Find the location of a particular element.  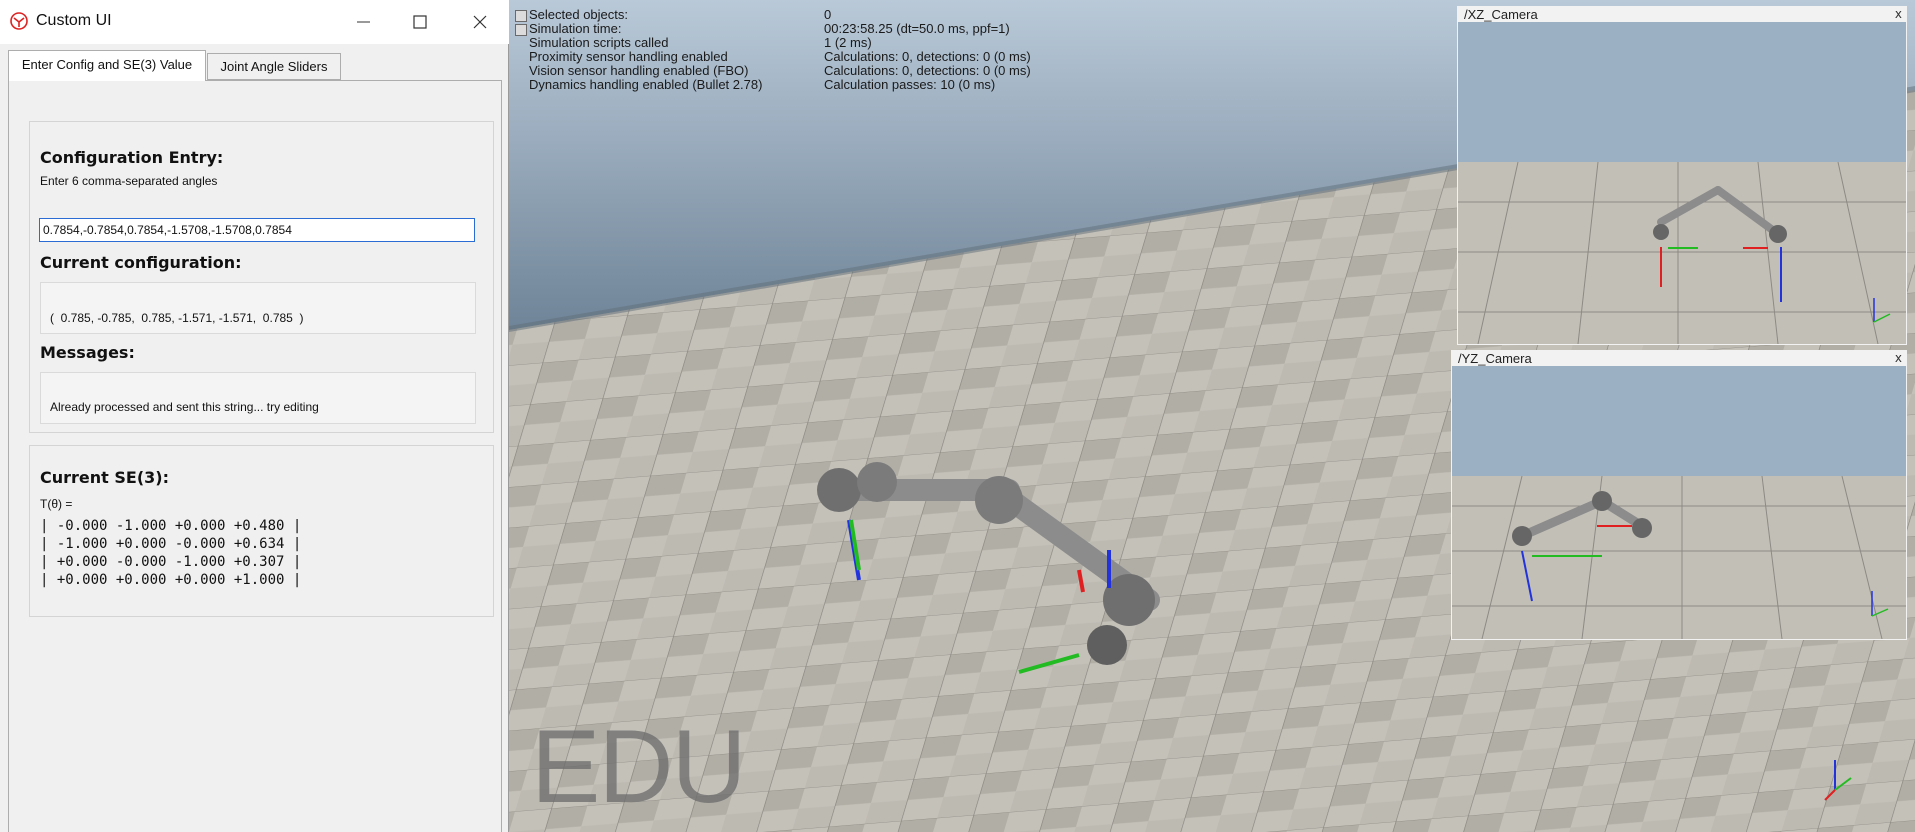

window-titlebar: Custom UI is located at coordinates (254, 22).